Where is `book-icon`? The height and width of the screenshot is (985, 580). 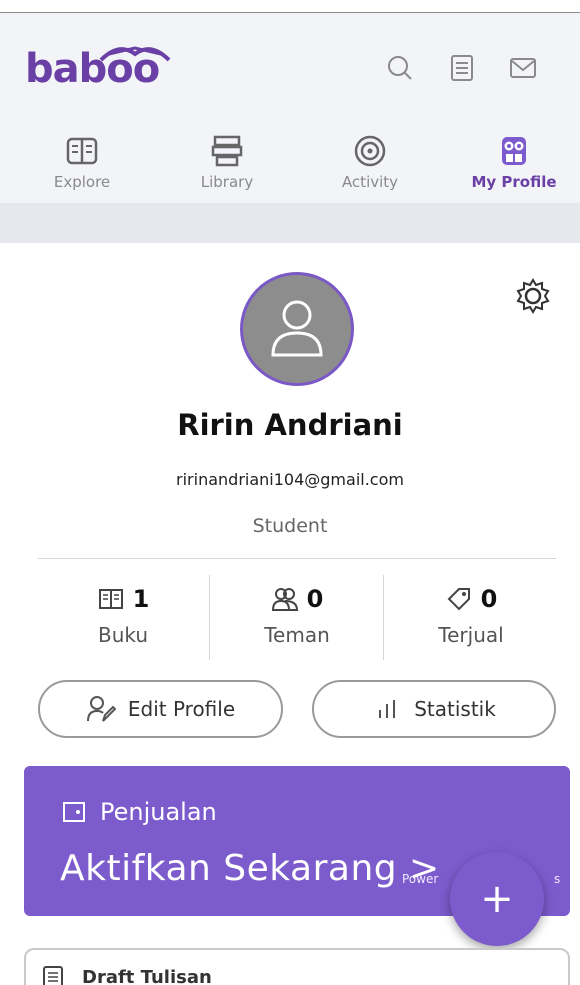
book-icon is located at coordinates (110, 599).